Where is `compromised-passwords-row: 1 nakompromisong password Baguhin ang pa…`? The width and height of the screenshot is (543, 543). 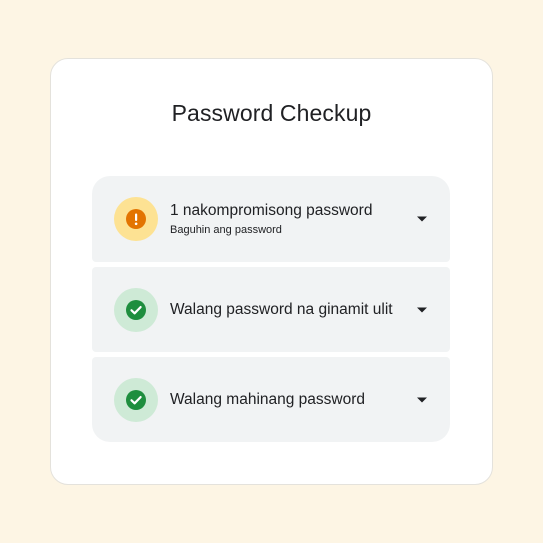 compromised-passwords-row: 1 nakompromisong password Baguhin ang pa… is located at coordinates (271, 219).